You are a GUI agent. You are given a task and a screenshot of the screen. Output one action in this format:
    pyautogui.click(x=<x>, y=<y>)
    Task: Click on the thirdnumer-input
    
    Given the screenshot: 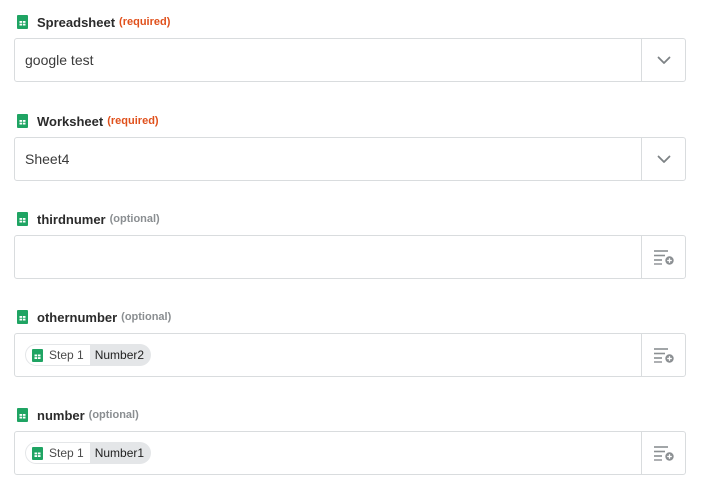 What is the action you would take?
    pyautogui.click(x=350, y=257)
    